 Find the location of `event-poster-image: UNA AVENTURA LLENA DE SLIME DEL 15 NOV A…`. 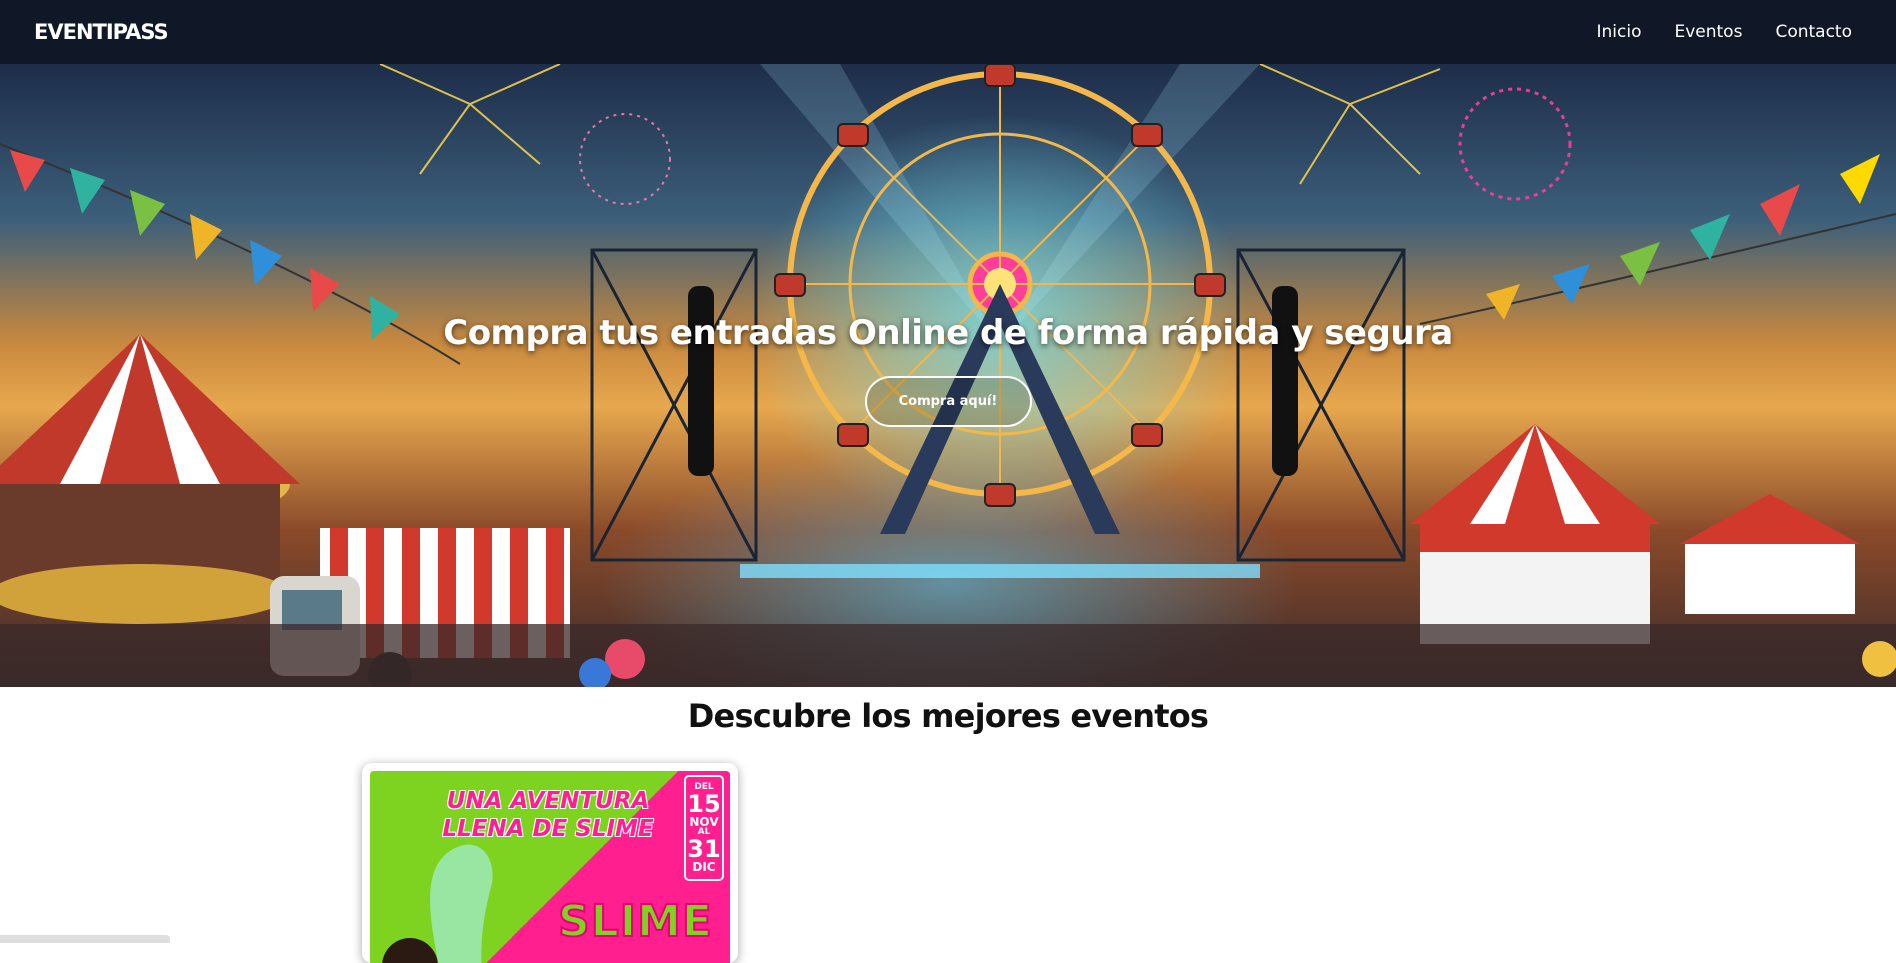

event-poster-image: UNA AVENTURA LLENA DE SLIME DEL 15 NOV A… is located at coordinates (550, 867).